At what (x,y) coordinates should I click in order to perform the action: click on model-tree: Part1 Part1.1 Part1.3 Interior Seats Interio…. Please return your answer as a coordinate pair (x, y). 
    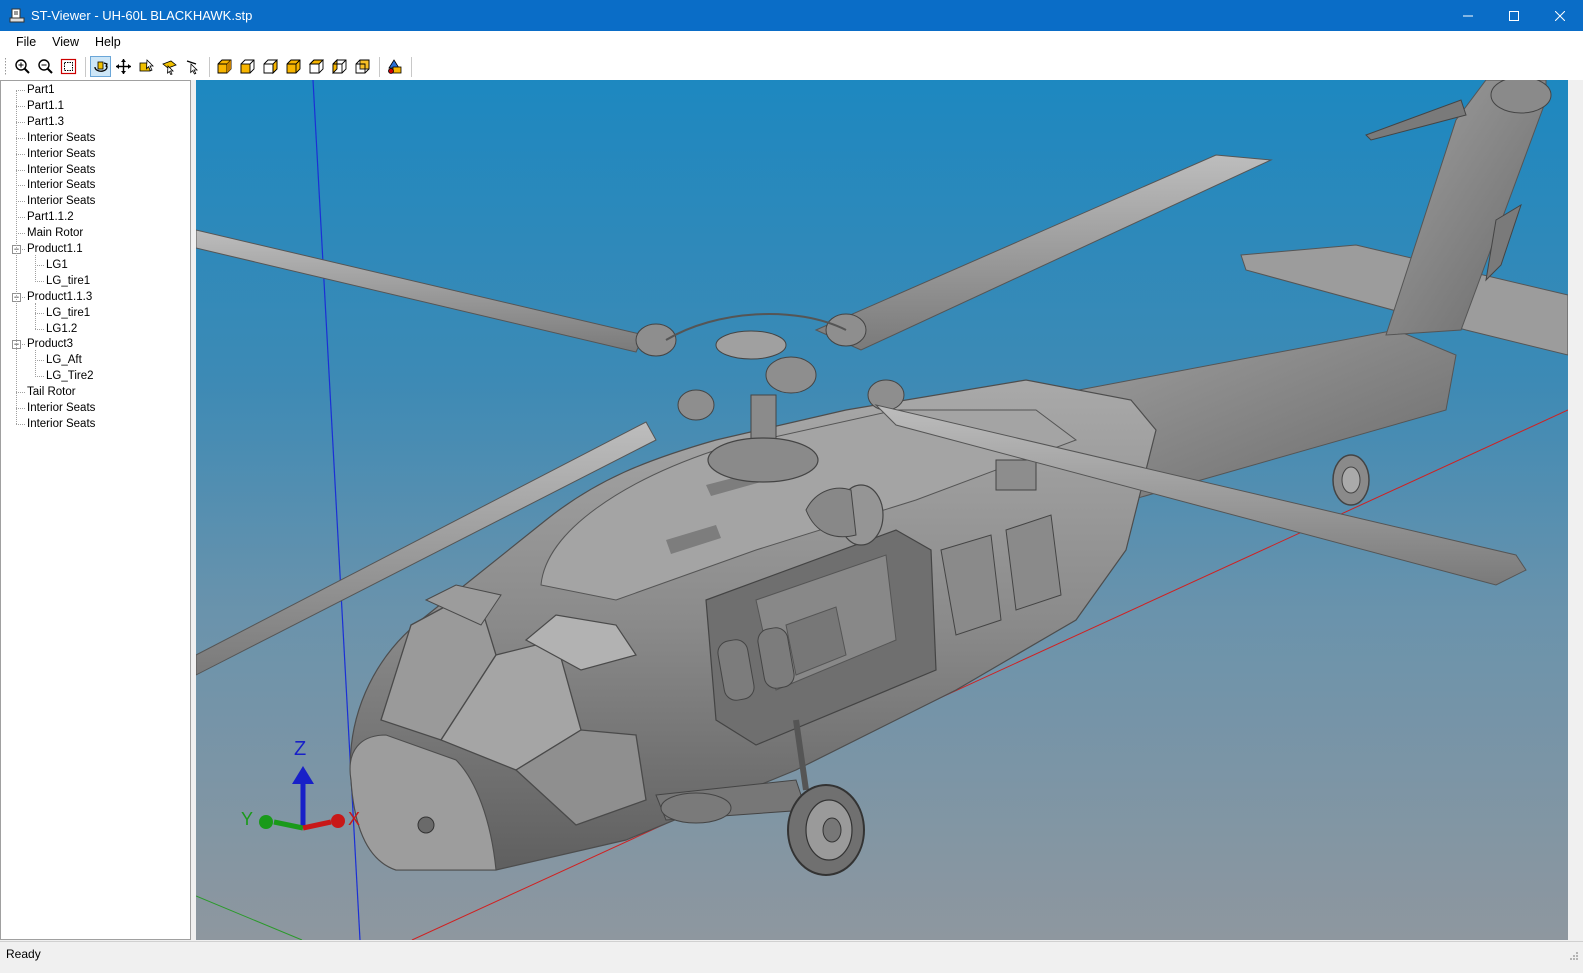
    Looking at the image, I should click on (95, 510).